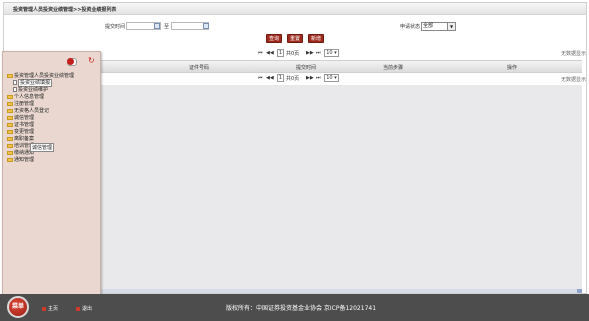  I want to click on scrollbar-thumb, so click(579, 291).